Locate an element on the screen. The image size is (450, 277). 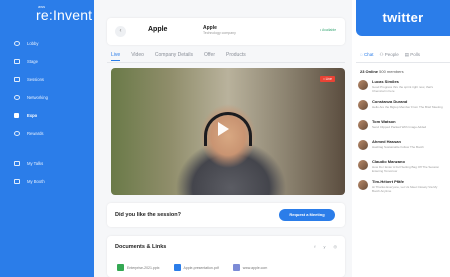
file-name: www.apple.com is located at coordinates (255, 267).